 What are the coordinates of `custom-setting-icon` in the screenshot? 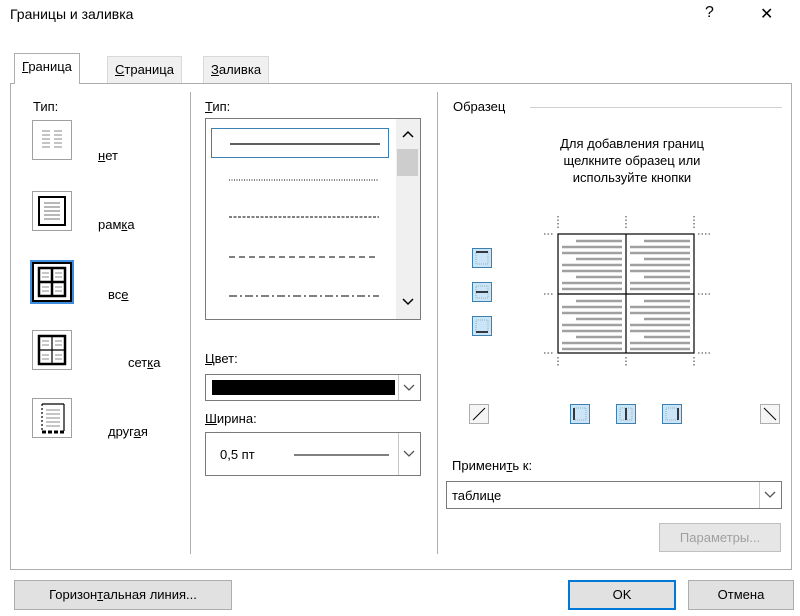 It's located at (53, 418).